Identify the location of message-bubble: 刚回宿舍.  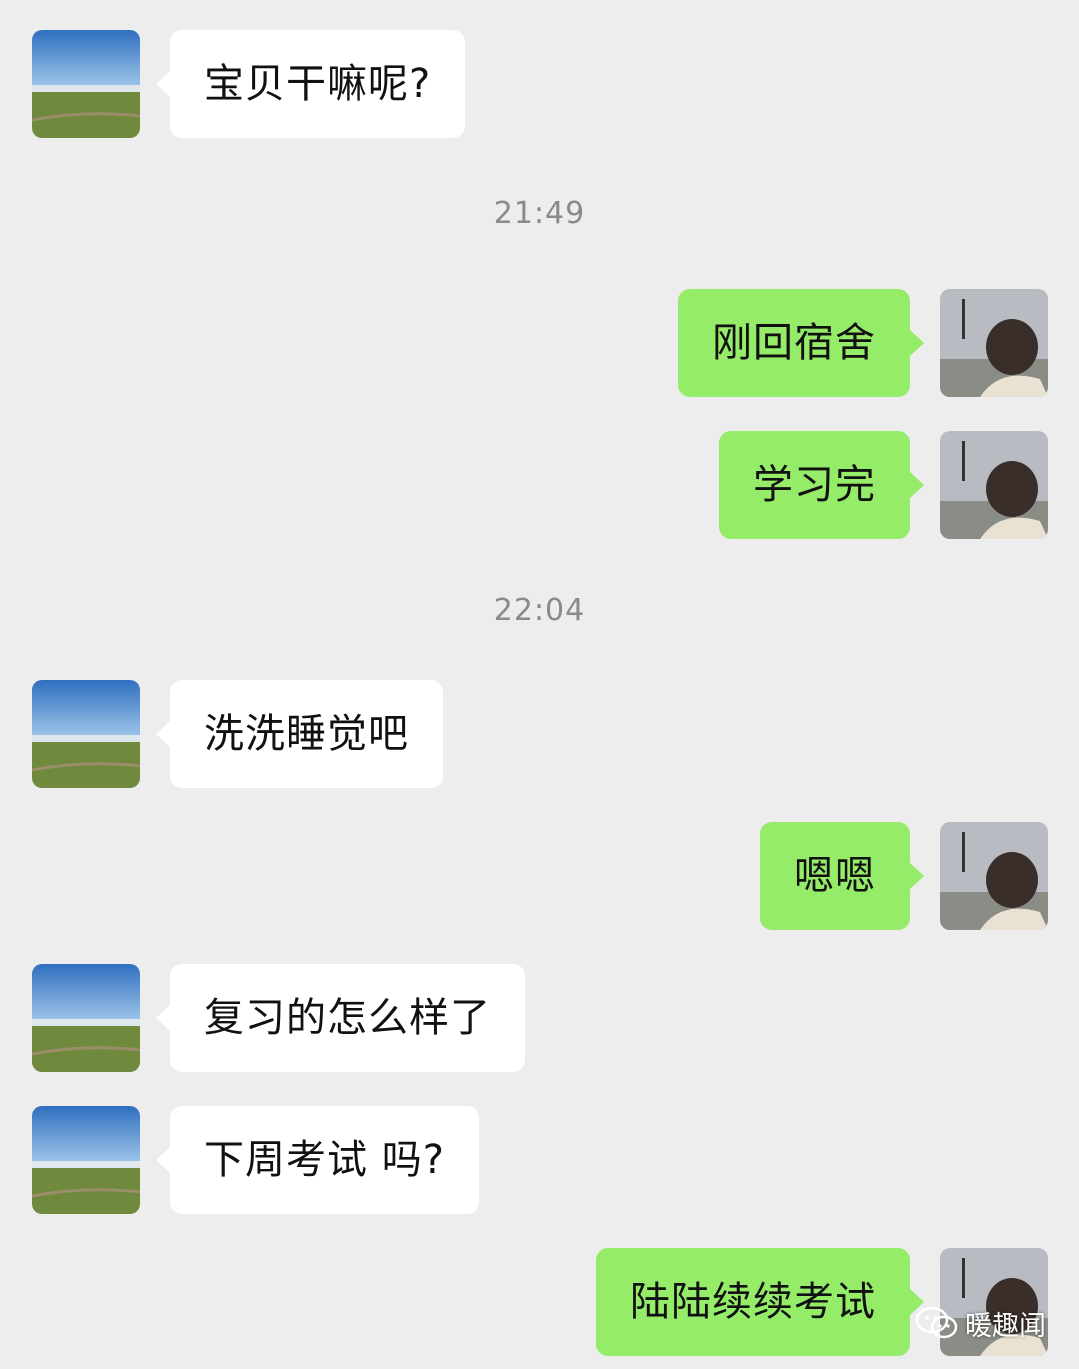
(801, 343).